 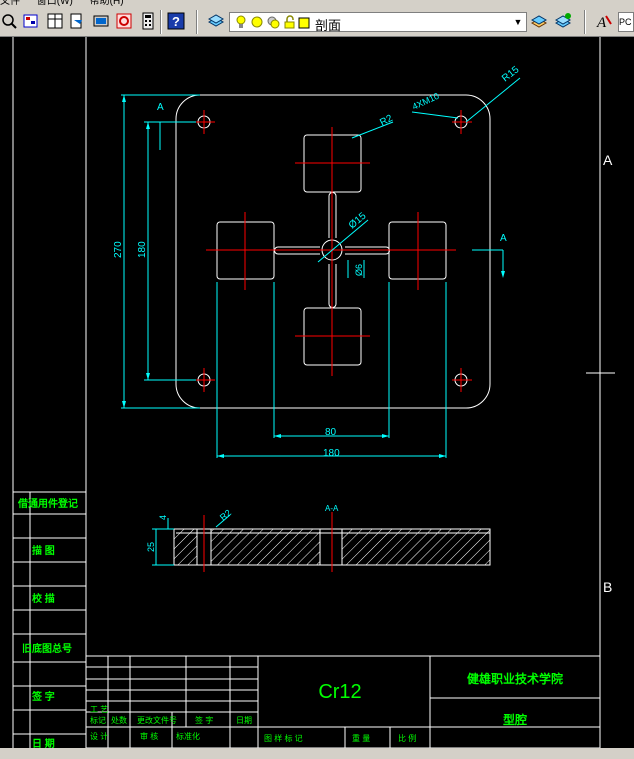 I want to click on tb-label-mark: 标记, so click(x=98, y=720).